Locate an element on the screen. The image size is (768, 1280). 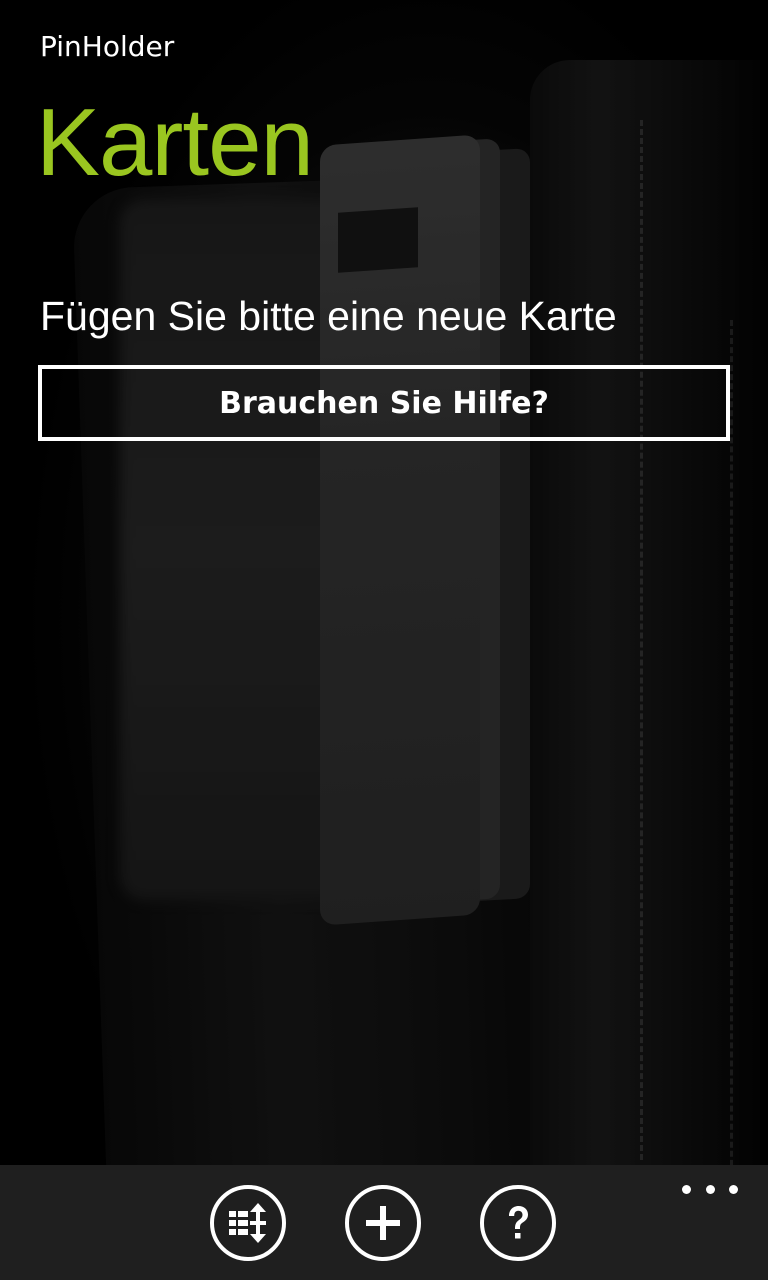
reorder-icon is located at coordinates (247, 1223).